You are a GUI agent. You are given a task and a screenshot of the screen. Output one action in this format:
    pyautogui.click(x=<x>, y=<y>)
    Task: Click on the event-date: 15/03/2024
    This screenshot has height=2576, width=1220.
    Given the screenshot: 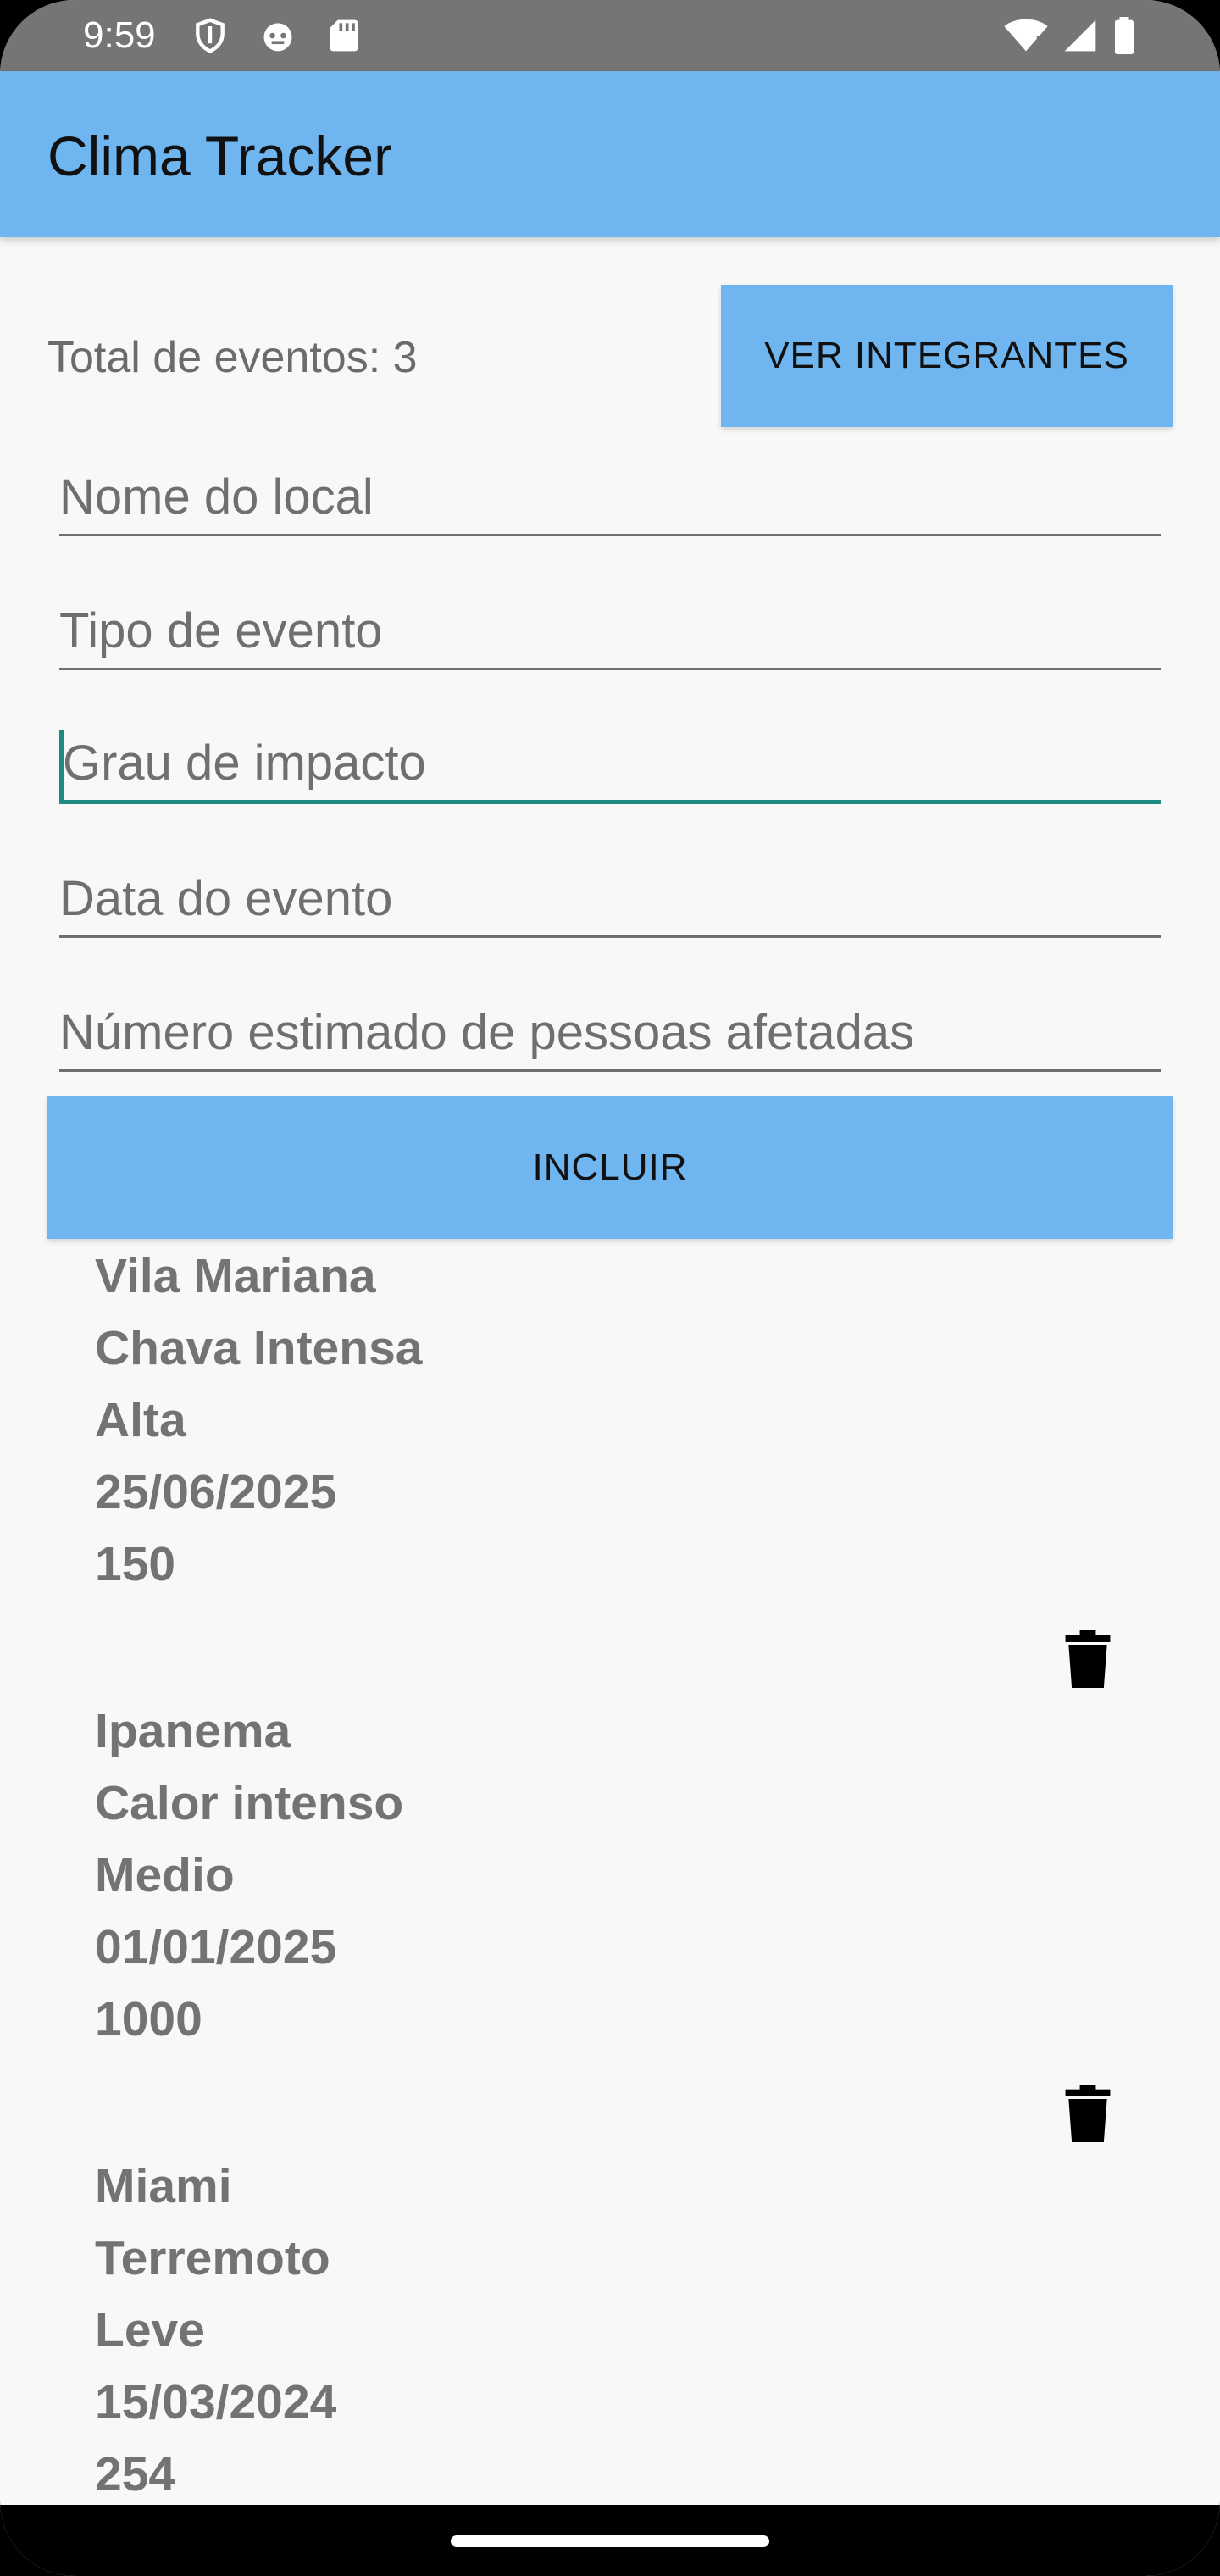 What is the action you would take?
    pyautogui.click(x=216, y=2402)
    